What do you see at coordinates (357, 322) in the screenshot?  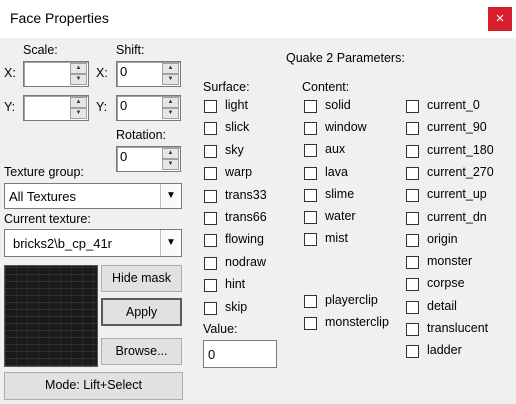 I see `content-clip-label-1: monsterclip` at bounding box center [357, 322].